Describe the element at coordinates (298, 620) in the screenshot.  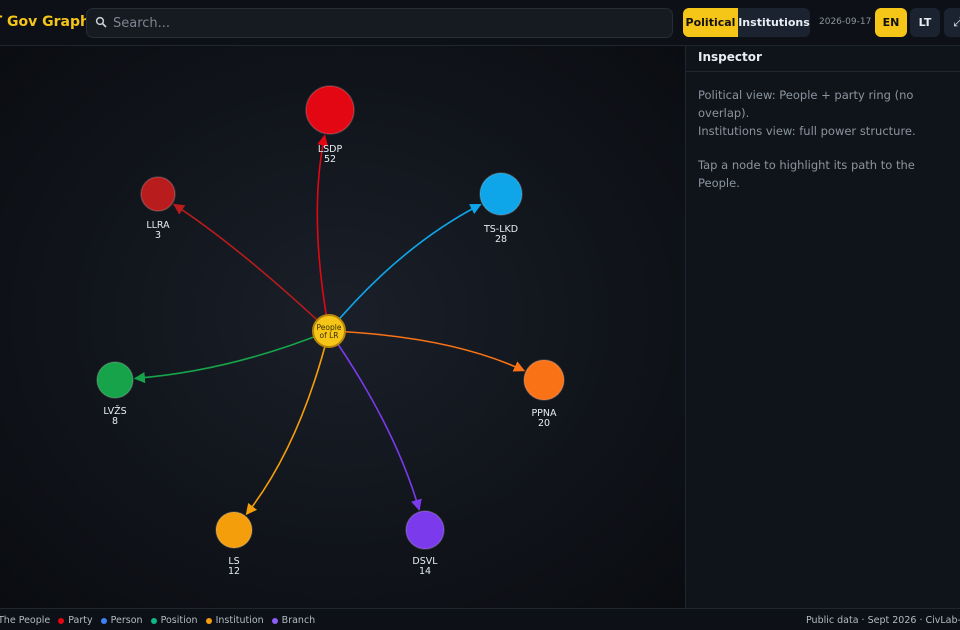
I see `legend-label: Branch` at that location.